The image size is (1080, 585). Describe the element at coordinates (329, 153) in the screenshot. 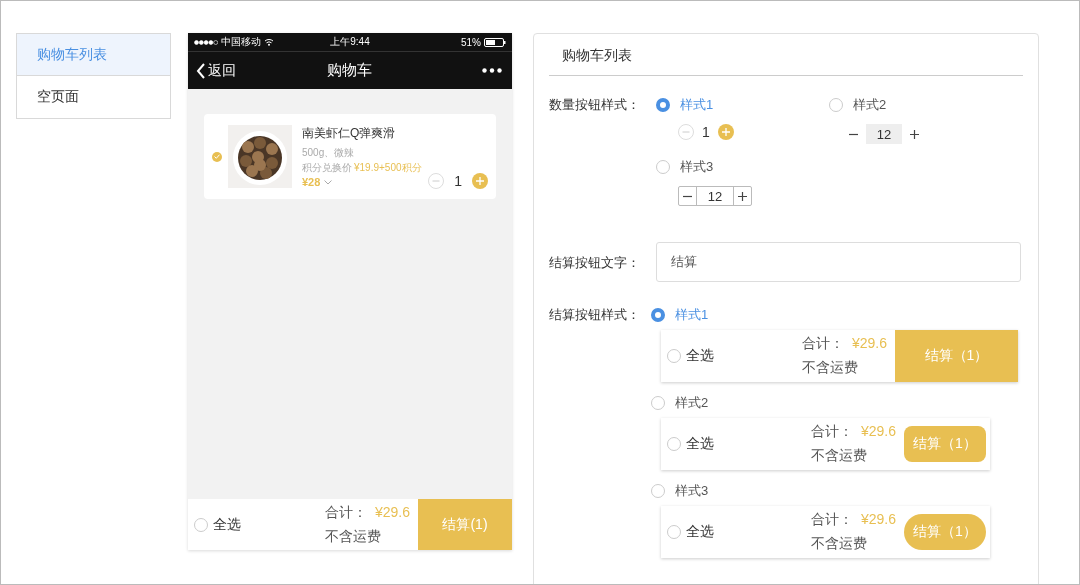

I see `product-spec: 500g、微辣` at that location.